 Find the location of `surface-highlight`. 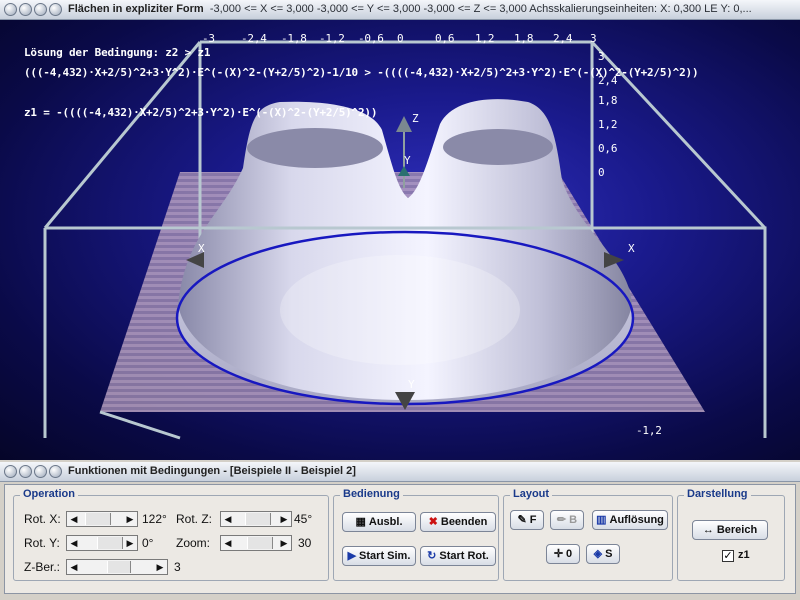

surface-highlight is located at coordinates (400, 310).